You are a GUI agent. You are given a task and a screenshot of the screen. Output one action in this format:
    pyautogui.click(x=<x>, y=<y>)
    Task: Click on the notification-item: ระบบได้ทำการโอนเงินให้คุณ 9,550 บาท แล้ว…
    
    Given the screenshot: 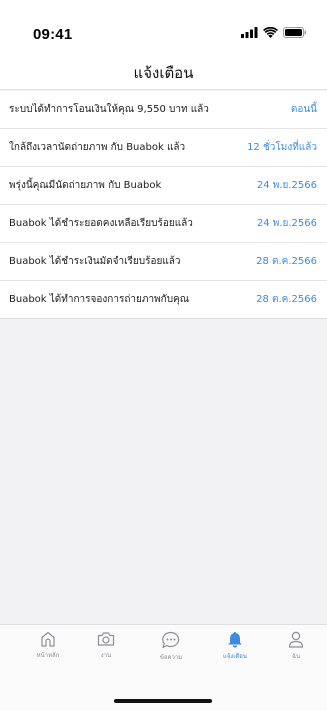 What is the action you would take?
    pyautogui.click(x=163, y=110)
    